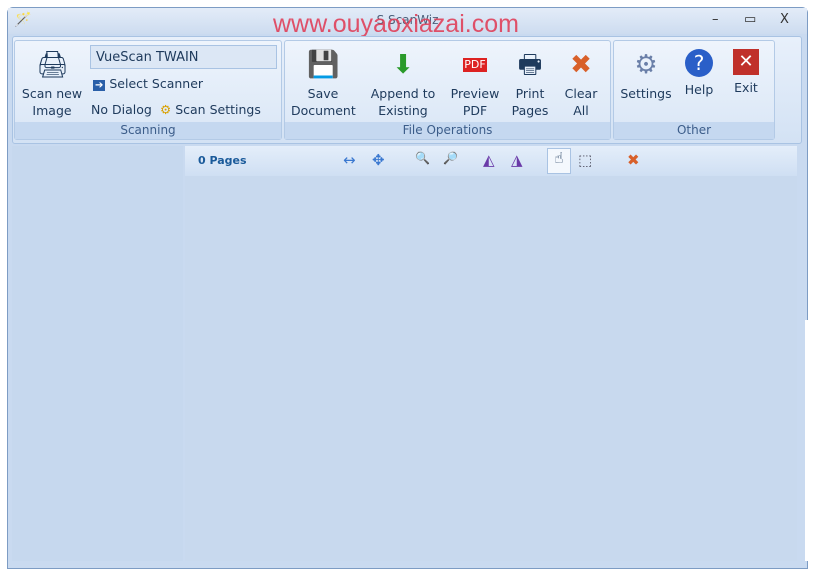  Describe the element at coordinates (52, 84) in the screenshot. I see `scan-new-image-button: 🖨 Scan new Image` at that location.